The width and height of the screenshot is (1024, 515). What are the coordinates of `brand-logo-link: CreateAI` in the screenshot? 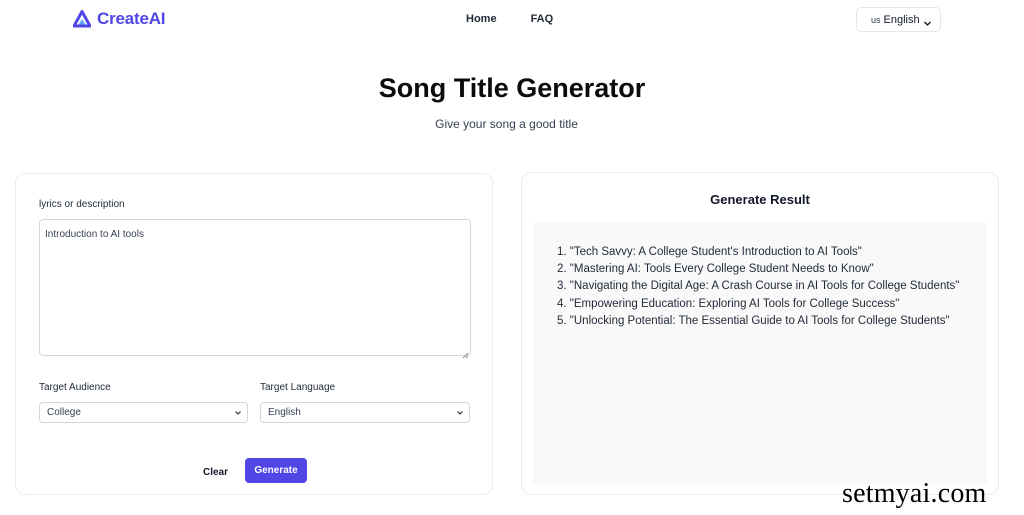 It's located at (119, 19).